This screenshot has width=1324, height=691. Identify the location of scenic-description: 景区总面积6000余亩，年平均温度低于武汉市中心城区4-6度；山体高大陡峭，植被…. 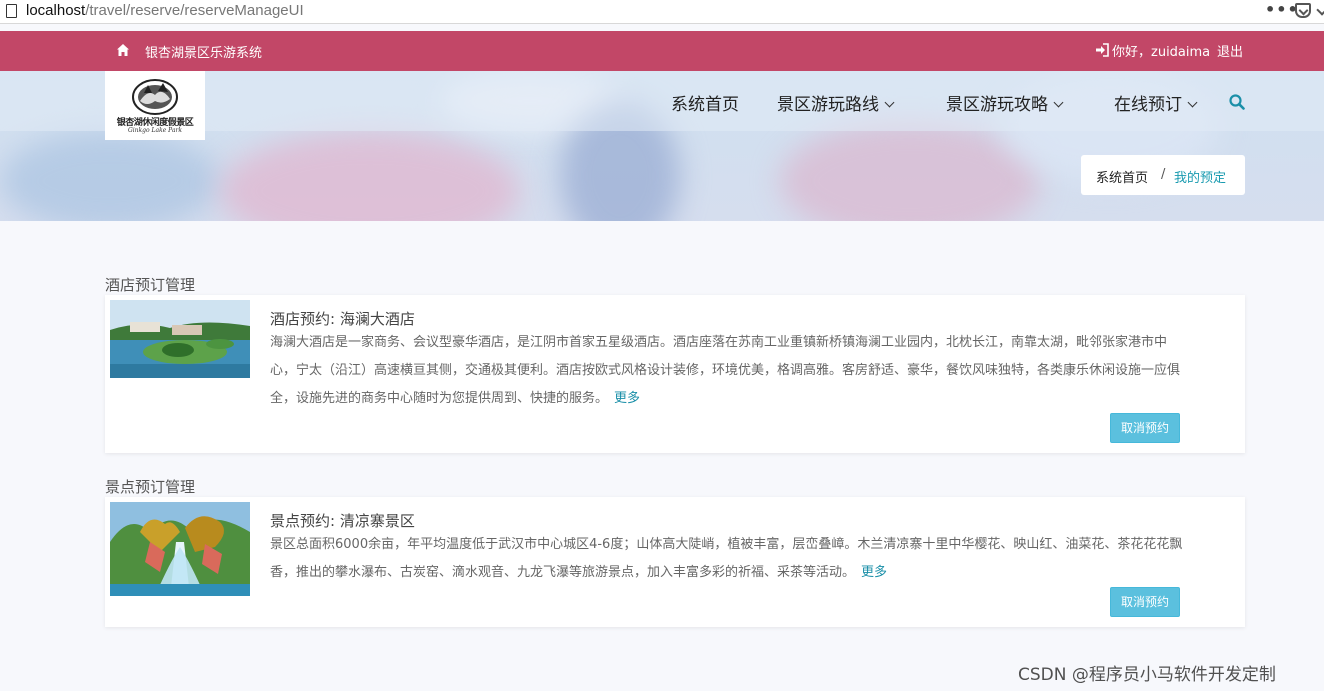
(730, 559).